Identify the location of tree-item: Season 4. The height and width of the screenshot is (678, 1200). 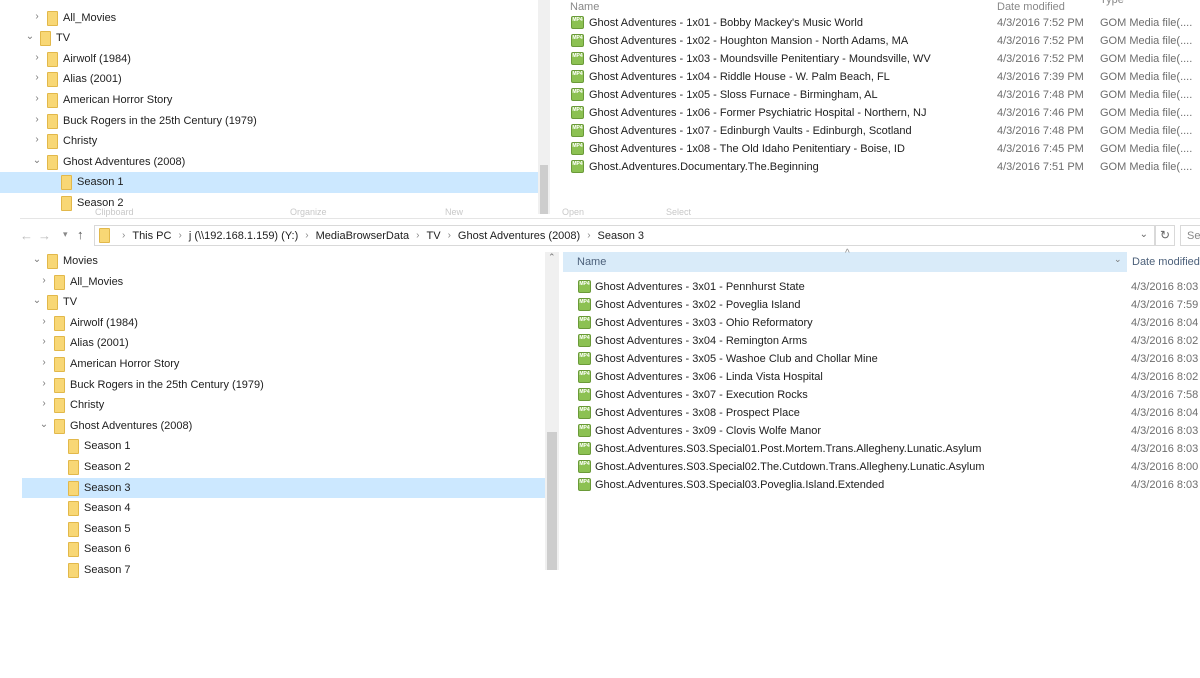
(283, 508).